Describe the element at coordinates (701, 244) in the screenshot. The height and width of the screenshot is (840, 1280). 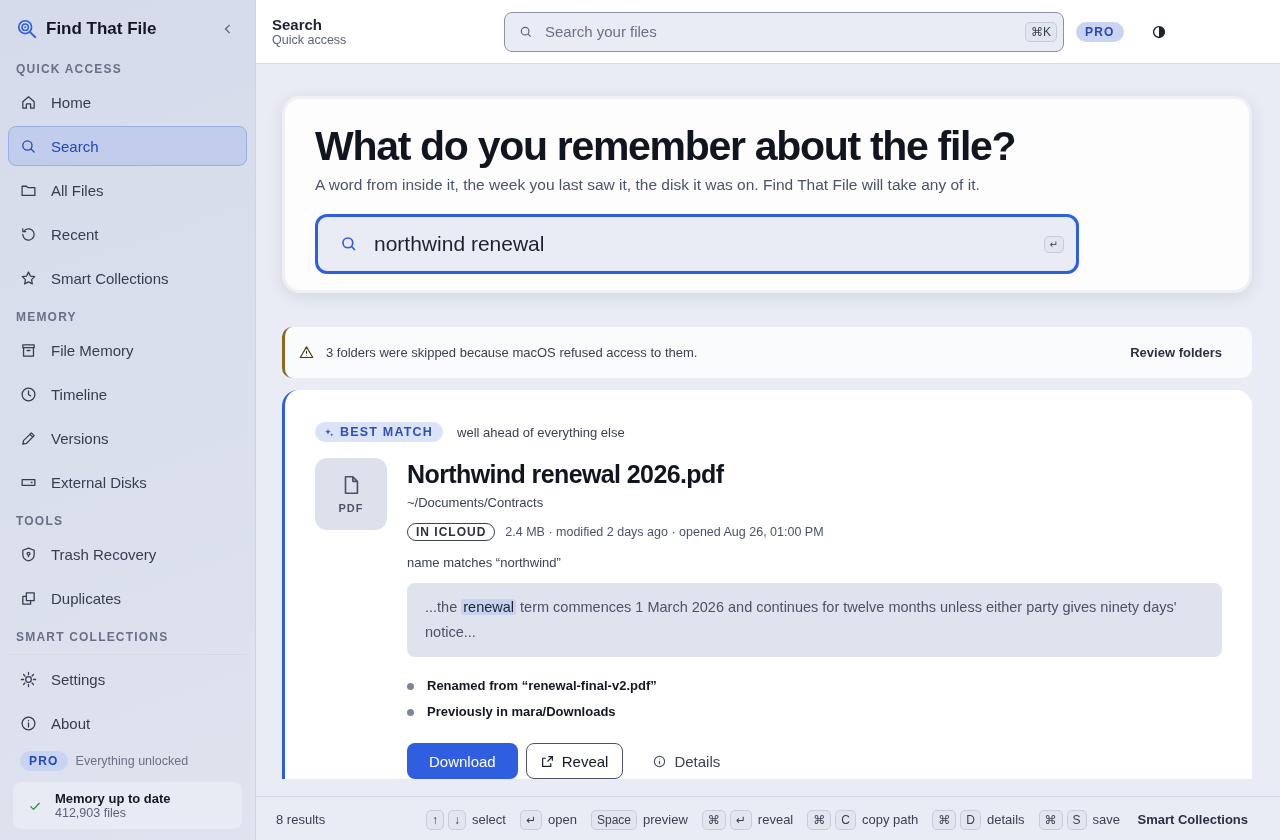
I see `query-input: northwind renewal` at that location.